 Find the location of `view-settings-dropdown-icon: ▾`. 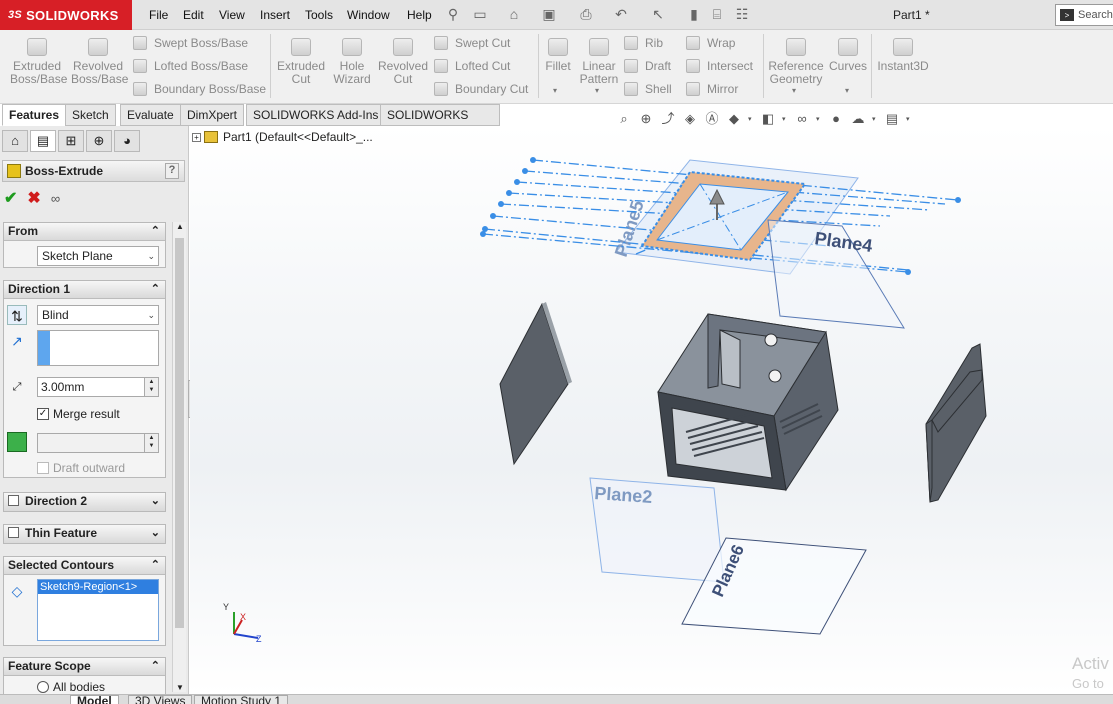

view-settings-dropdown-icon: ▾ is located at coordinates (909, 119).